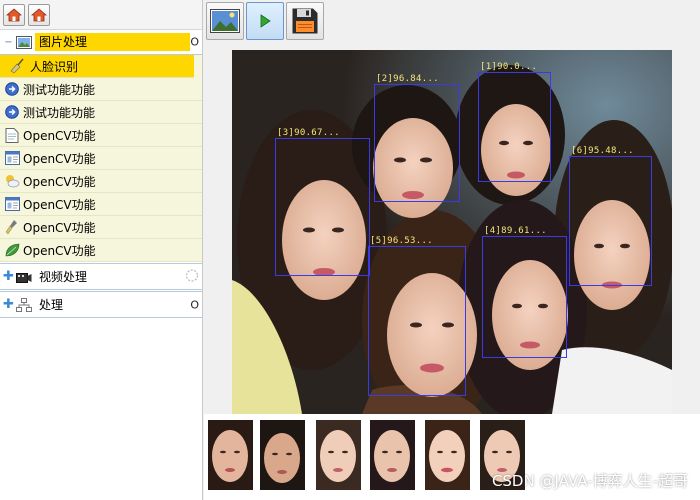 The height and width of the screenshot is (500, 700). I want to click on face-thumbnail-strip: CSDN @JAVA-博弈人生-超哥, so click(452, 457).